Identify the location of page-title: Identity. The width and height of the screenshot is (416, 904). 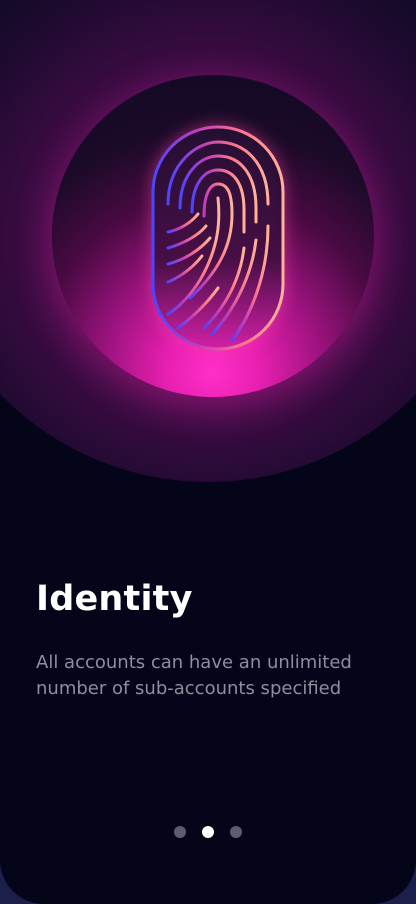
(114, 599).